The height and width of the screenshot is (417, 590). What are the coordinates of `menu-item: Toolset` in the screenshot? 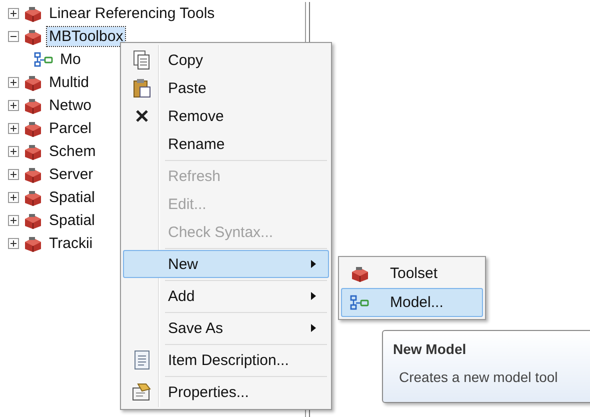 It's located at (412, 273).